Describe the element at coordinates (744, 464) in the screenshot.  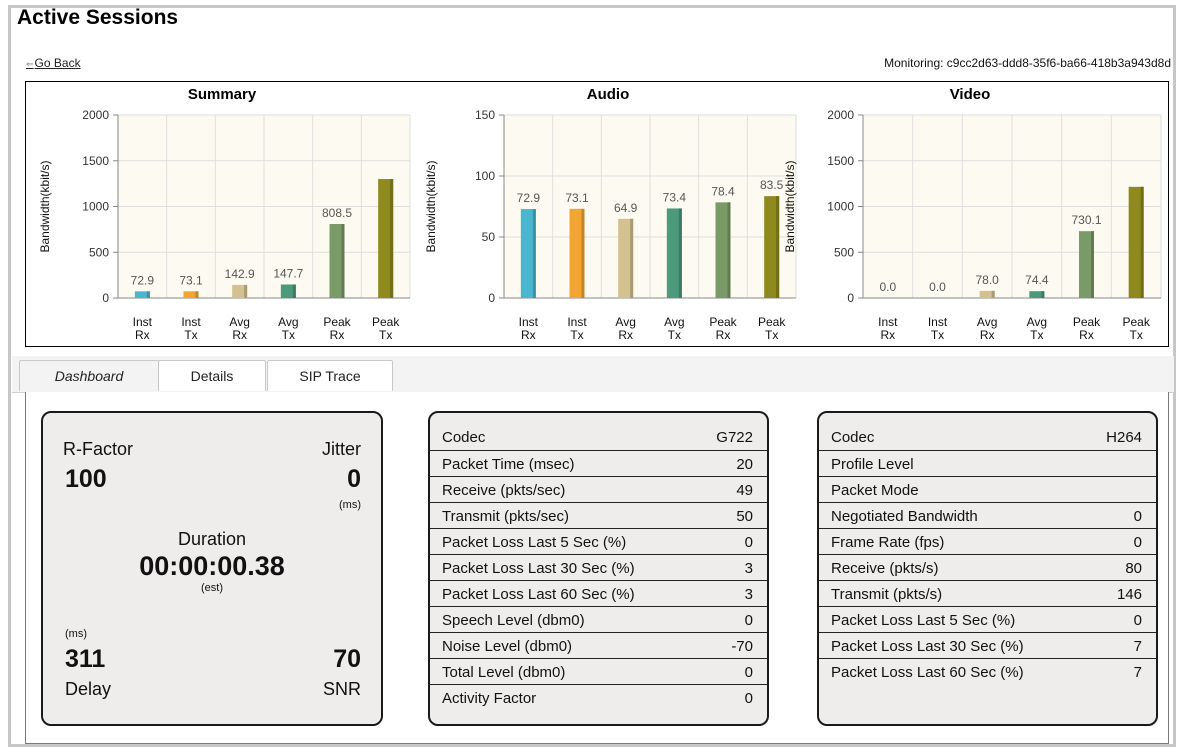
I see `audio-stat-value: 20` at that location.